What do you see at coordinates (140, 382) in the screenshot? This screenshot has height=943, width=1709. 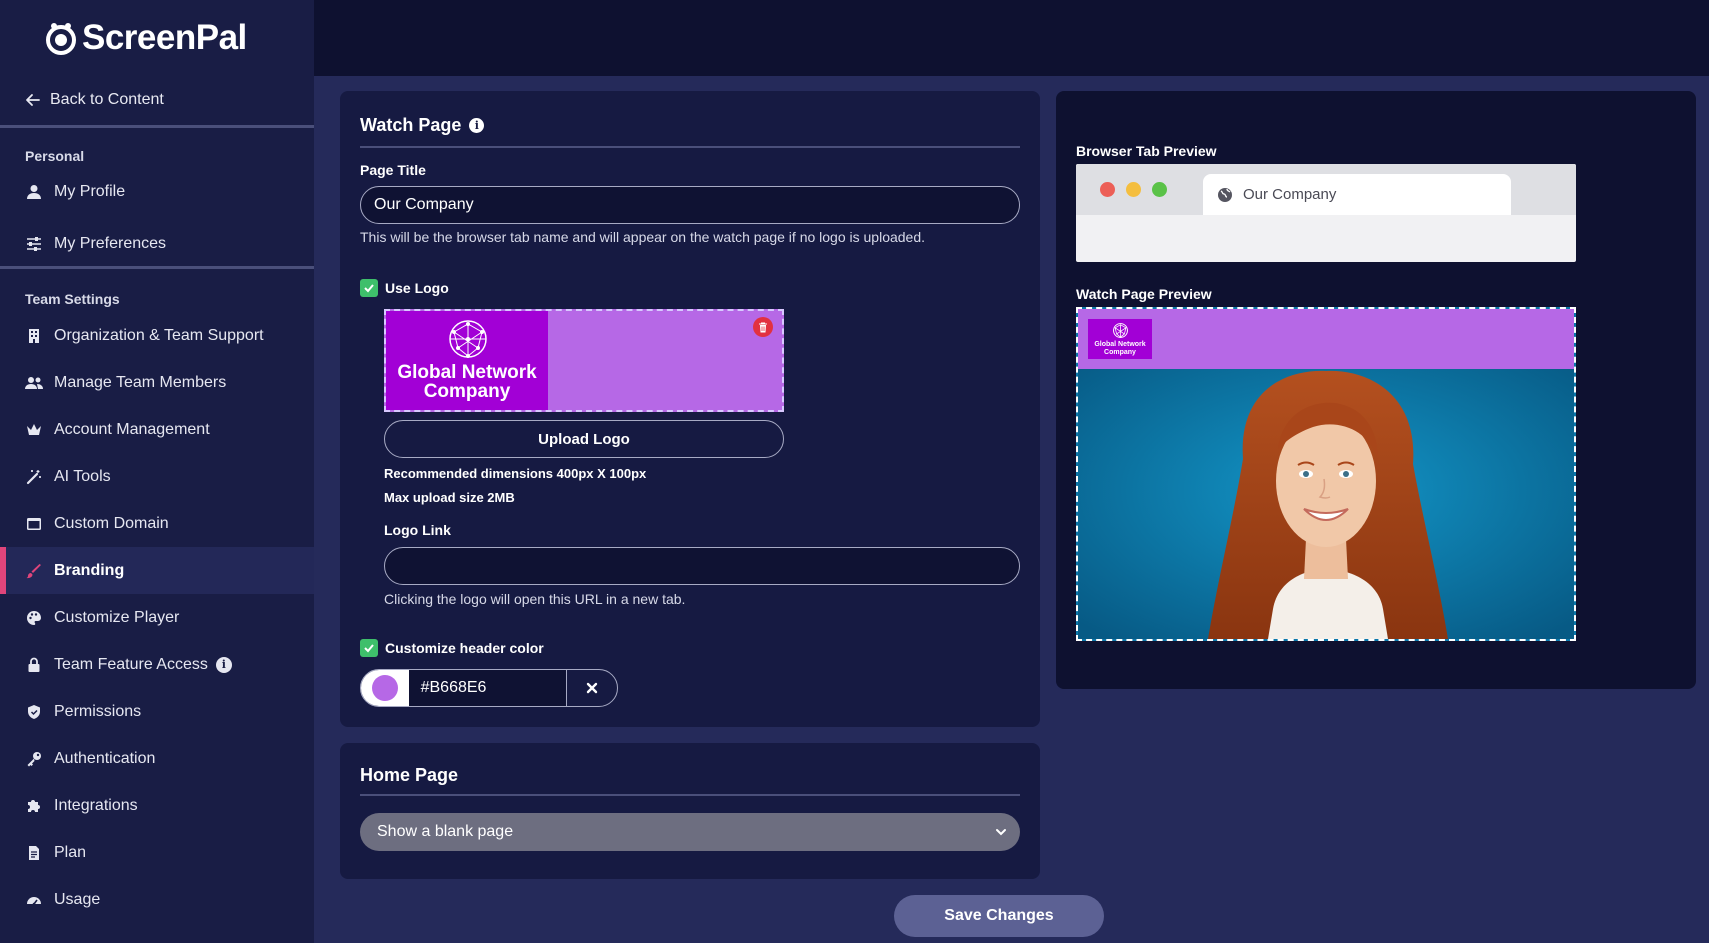 I see `sidebar-item-label: Manage Team Members` at bounding box center [140, 382].